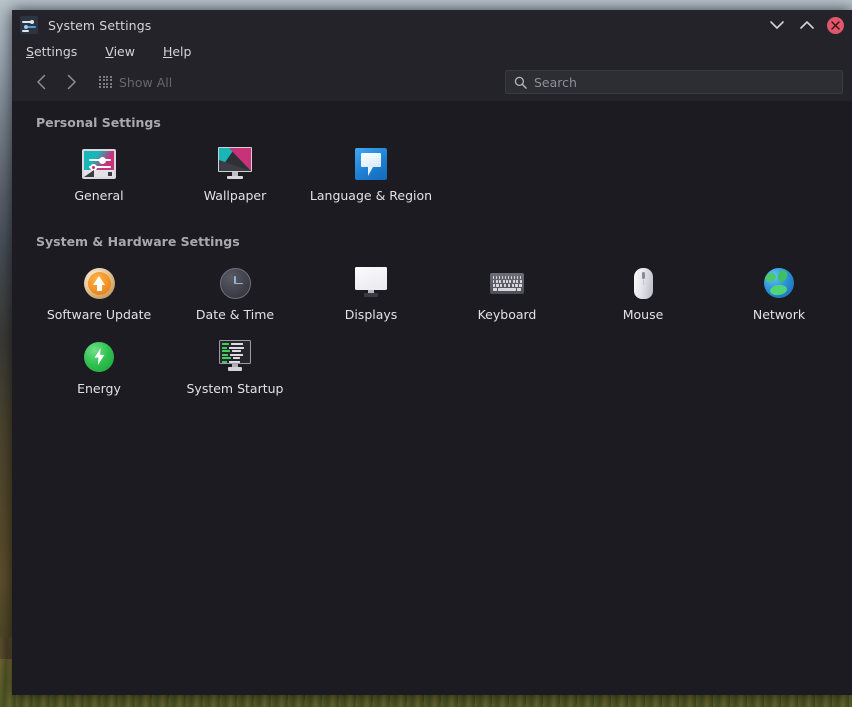 The height and width of the screenshot is (707, 852). I want to click on search-icon, so click(520, 82).